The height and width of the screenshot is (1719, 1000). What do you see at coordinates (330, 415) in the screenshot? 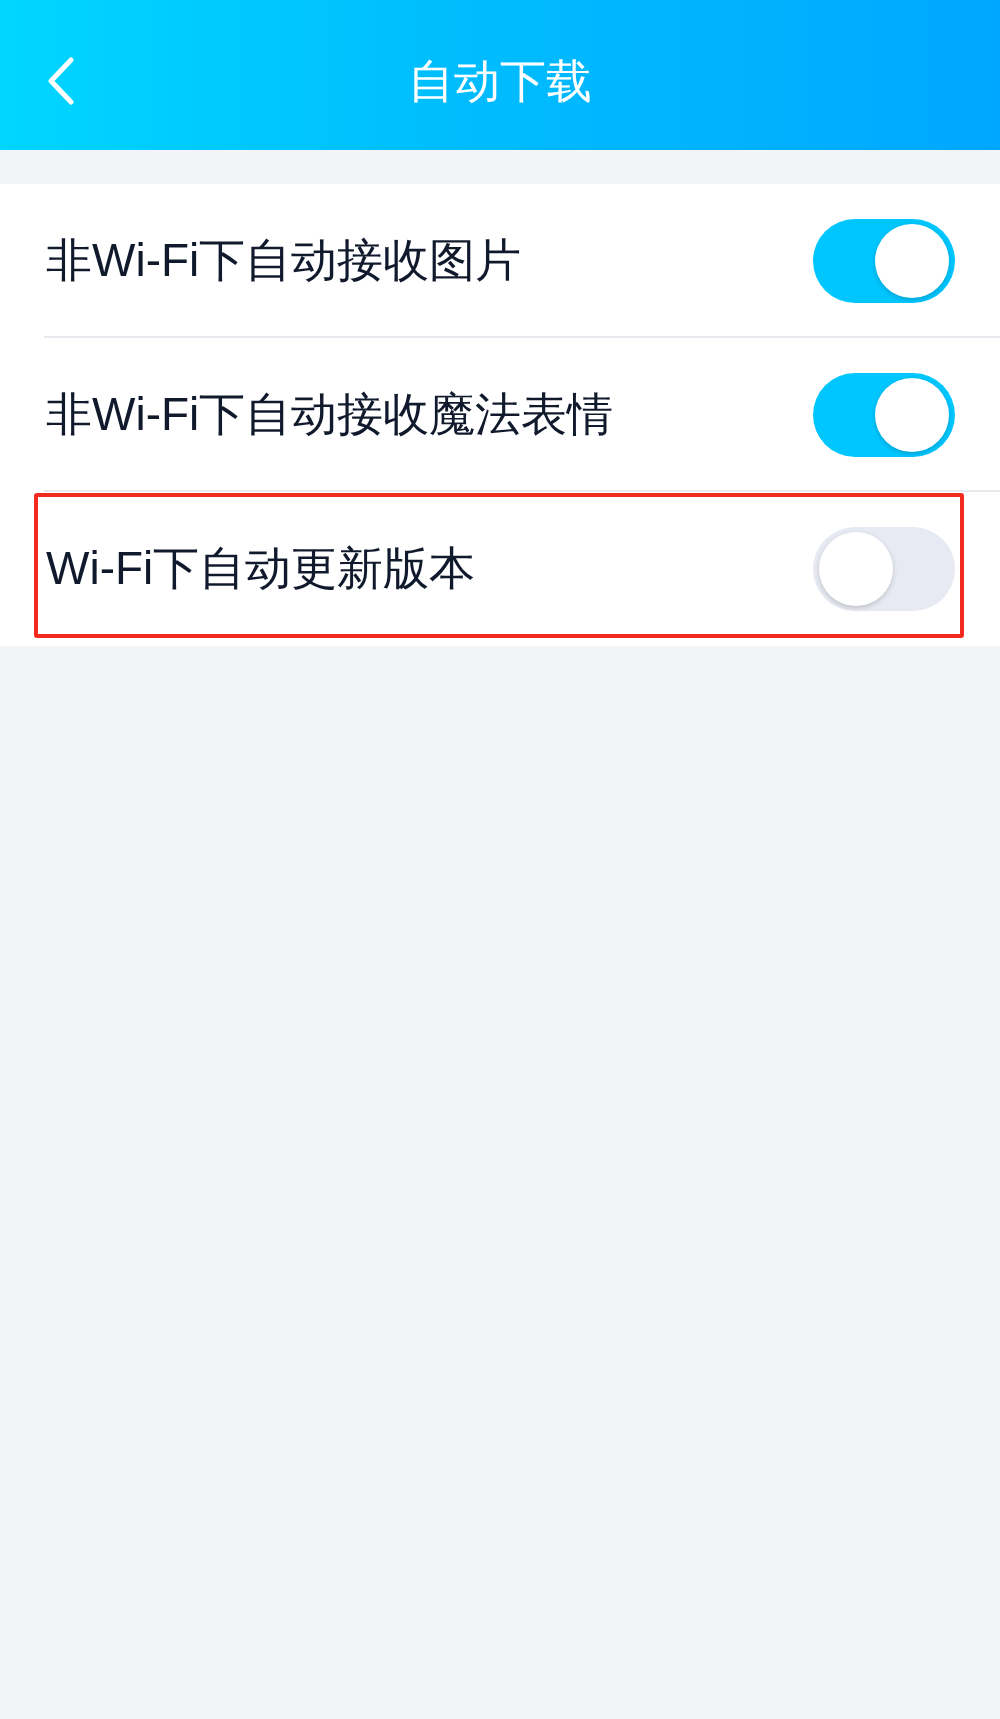
I see `setting-label: 非Wi-Fi下自动接收魔法表情` at bounding box center [330, 415].